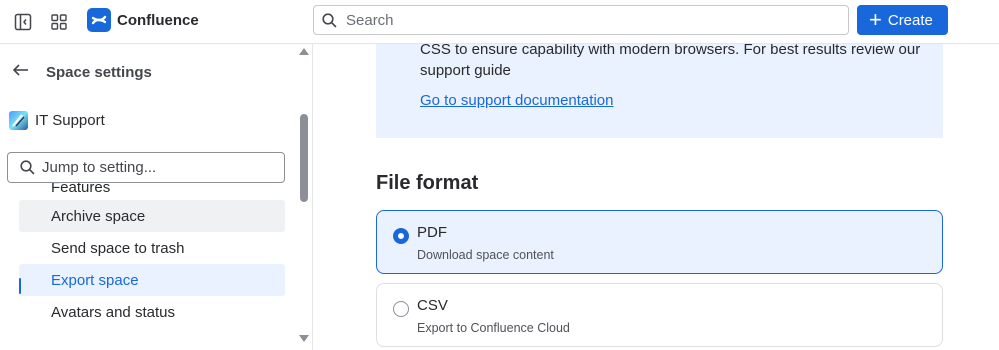 Image resolution: width=999 pixels, height=350 pixels. I want to click on sidebar-toggle-icon, so click(23, 22).